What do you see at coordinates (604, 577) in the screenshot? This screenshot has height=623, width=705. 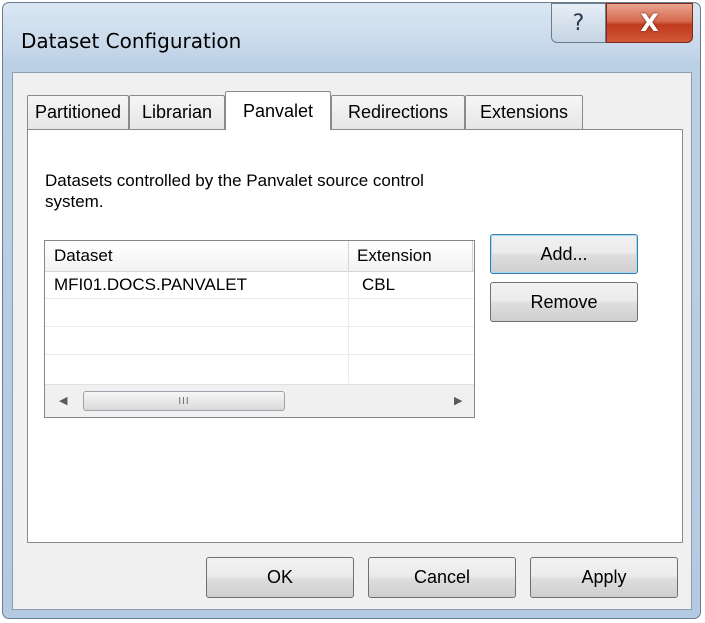 I see `apply-button: Apply` at bounding box center [604, 577].